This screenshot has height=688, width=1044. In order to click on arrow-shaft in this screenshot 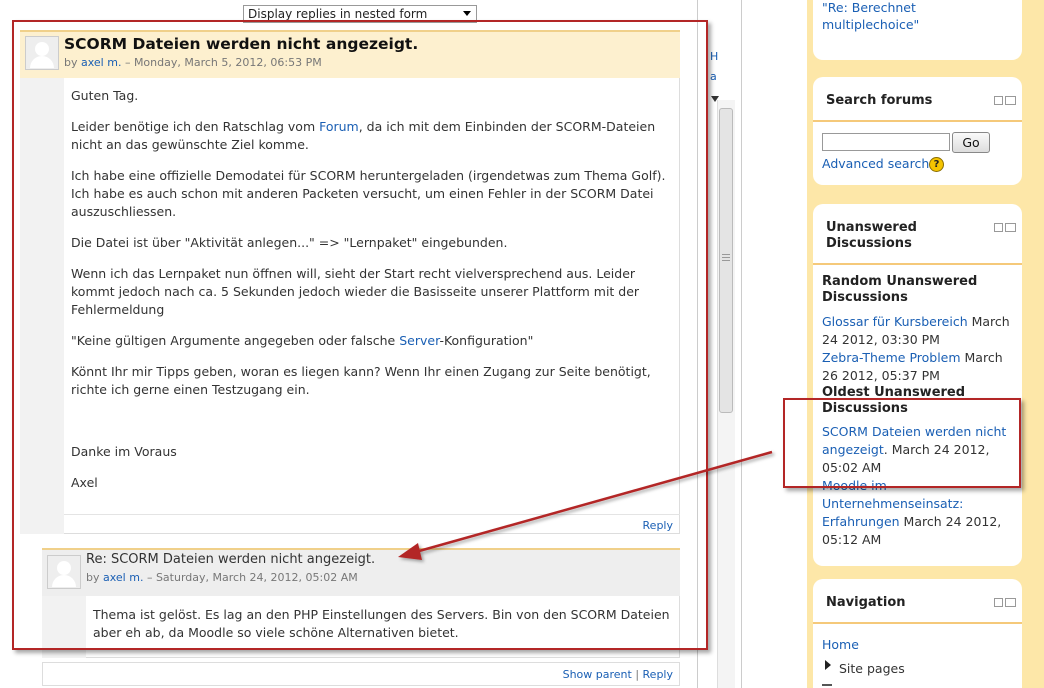, I will do `click(592, 502)`.